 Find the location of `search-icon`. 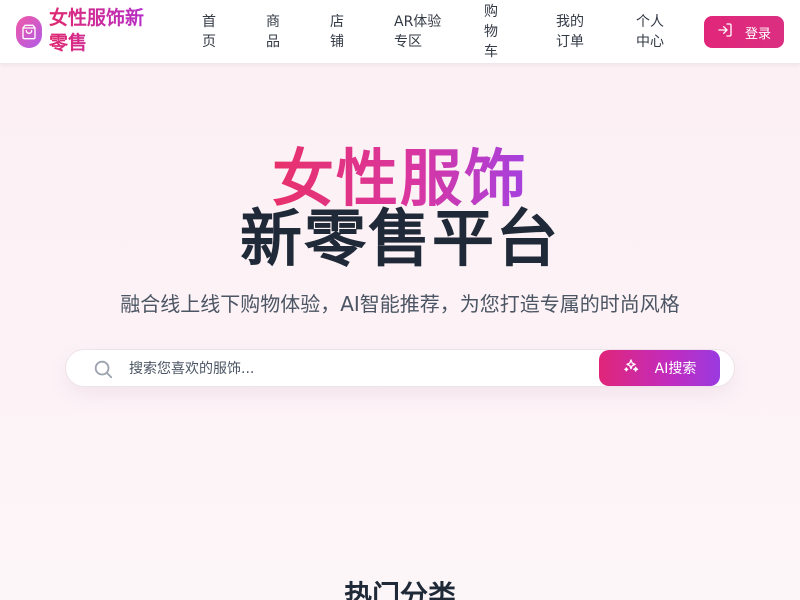

search-icon is located at coordinates (103, 369).